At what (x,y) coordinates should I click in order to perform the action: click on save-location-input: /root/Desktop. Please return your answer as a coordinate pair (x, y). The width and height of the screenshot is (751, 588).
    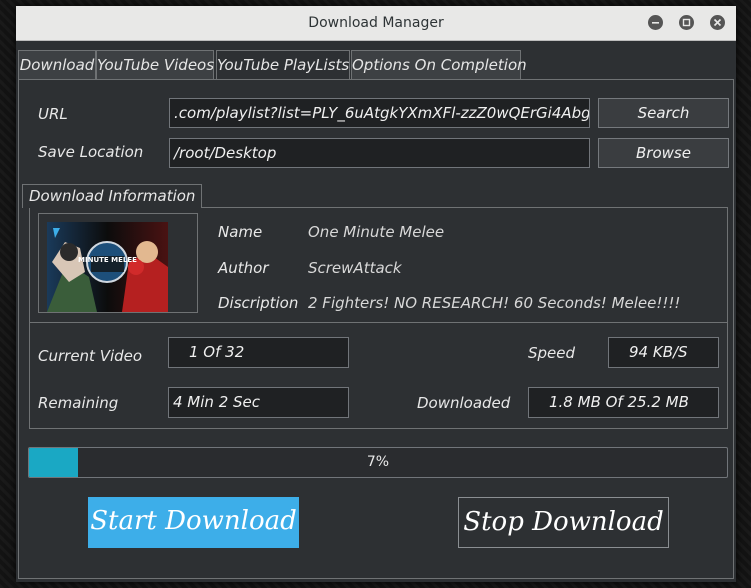
    Looking at the image, I should click on (379, 153).